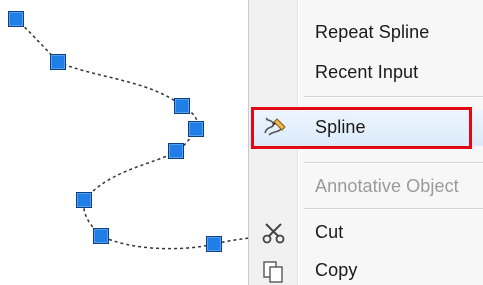 This screenshot has height=285, width=483. I want to click on menu-item-label: Copy, so click(336, 270).